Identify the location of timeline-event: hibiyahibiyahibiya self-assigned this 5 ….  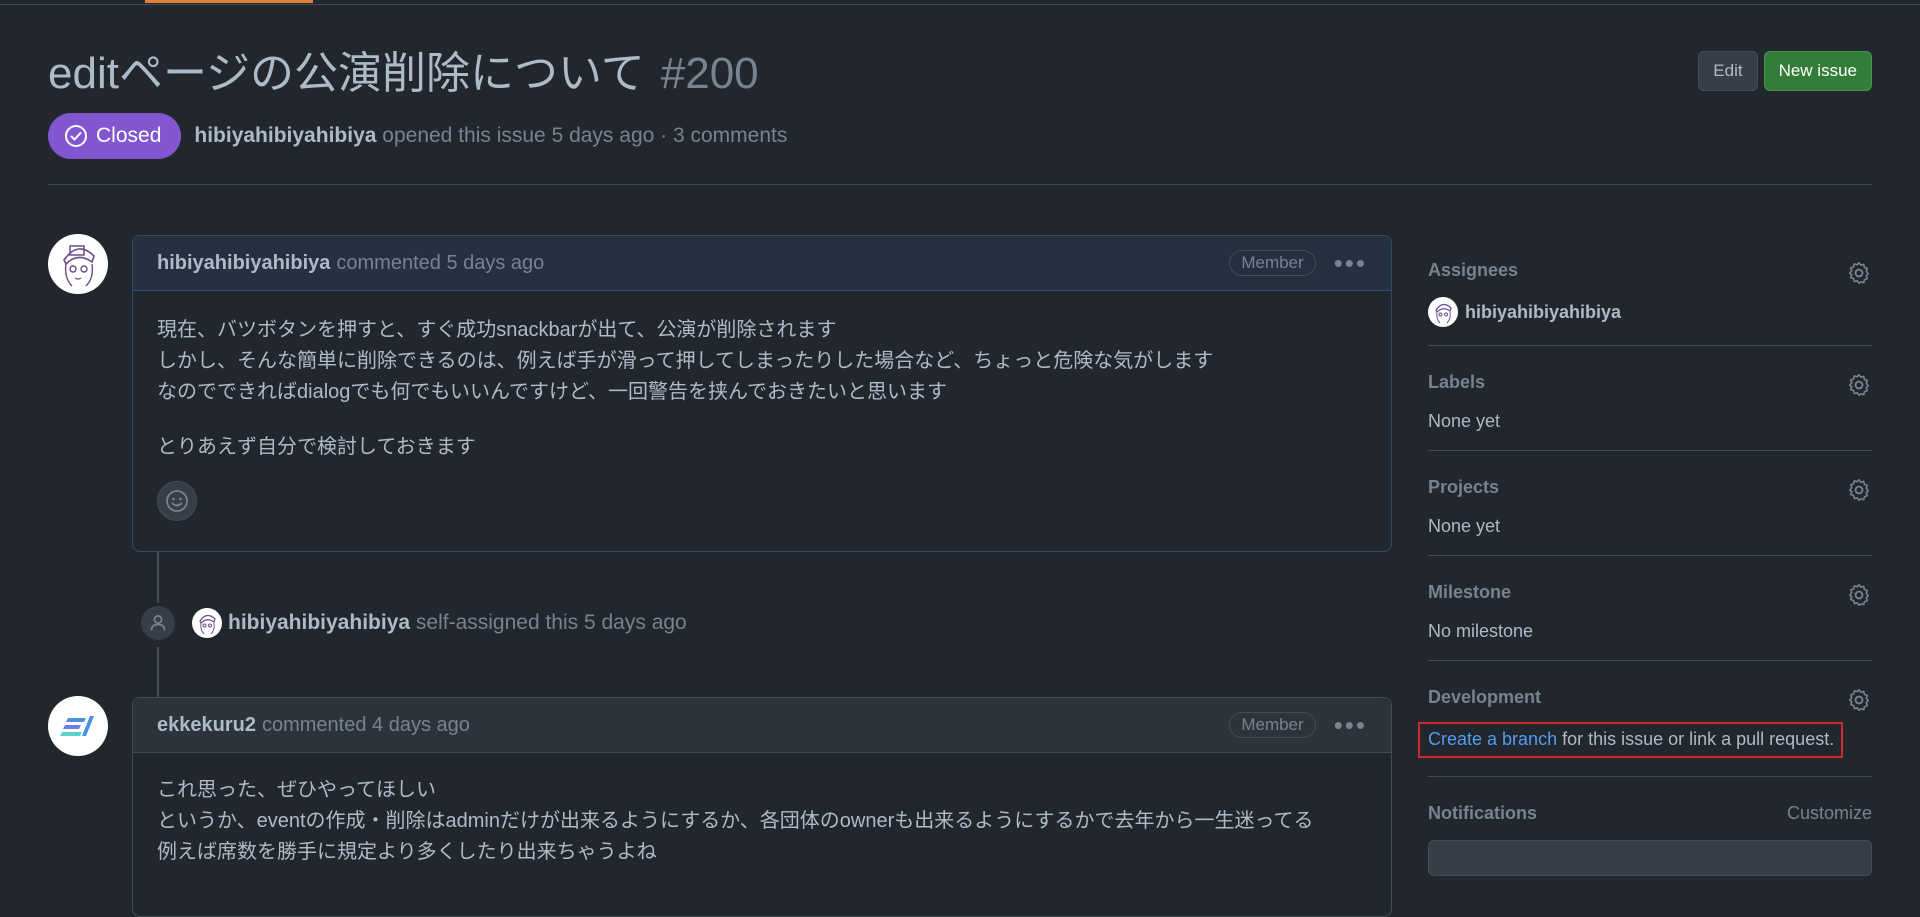
(412, 623).